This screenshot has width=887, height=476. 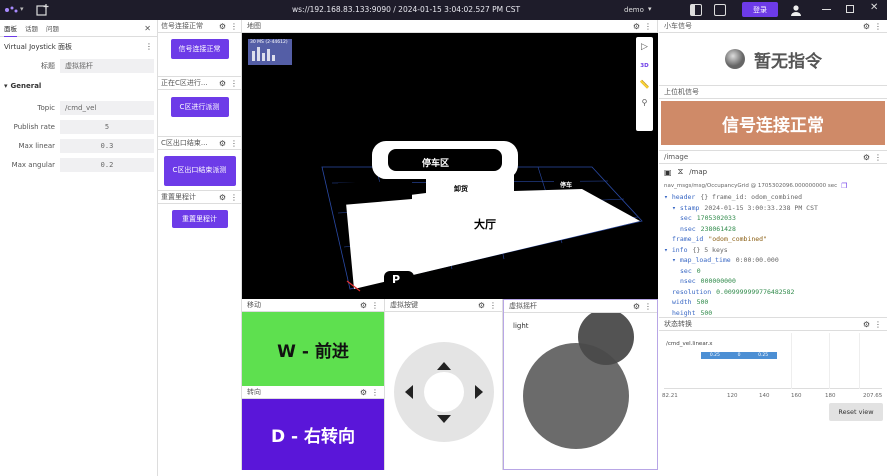 I want to click on maximize-icon, so click(x=850, y=9).